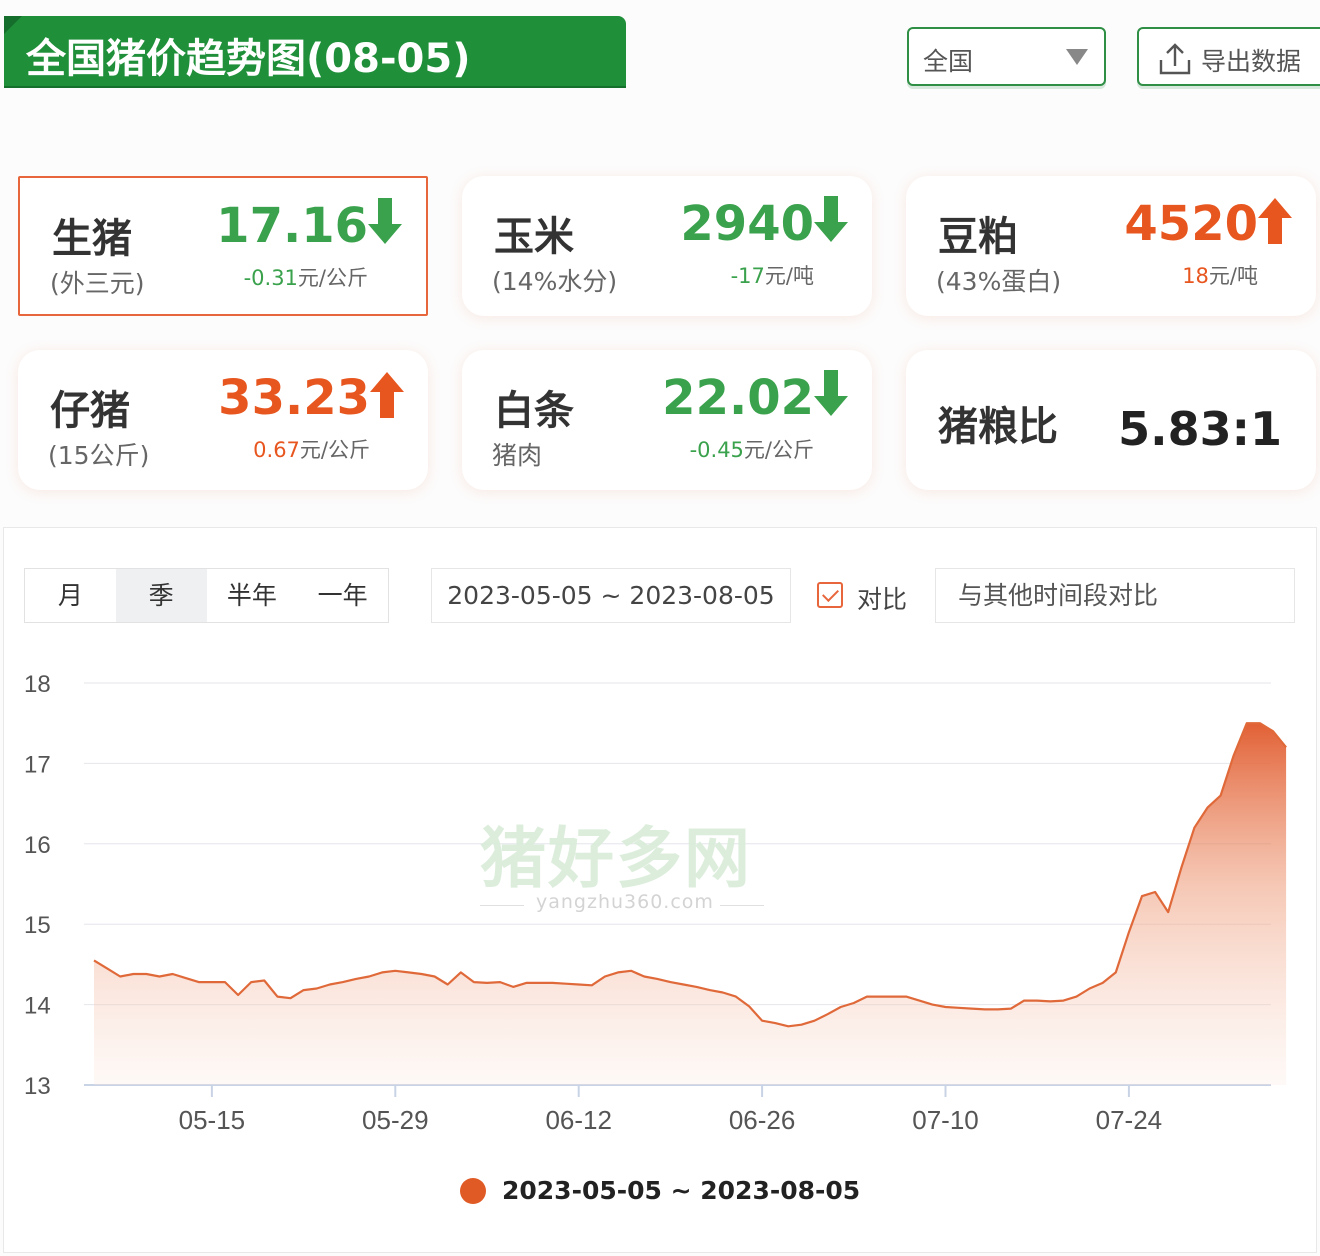  What do you see at coordinates (37, 1086) in the screenshot?
I see `y-tick-label: 13` at bounding box center [37, 1086].